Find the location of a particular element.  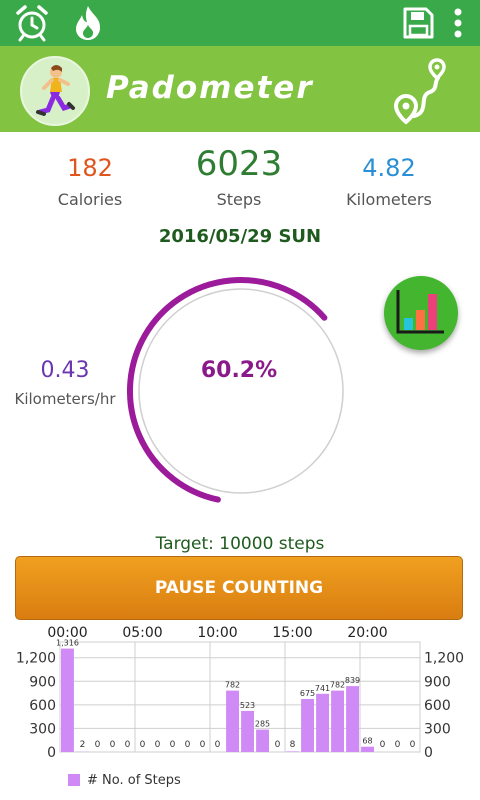

x-tick-label: 20:00 is located at coordinates (367, 633).